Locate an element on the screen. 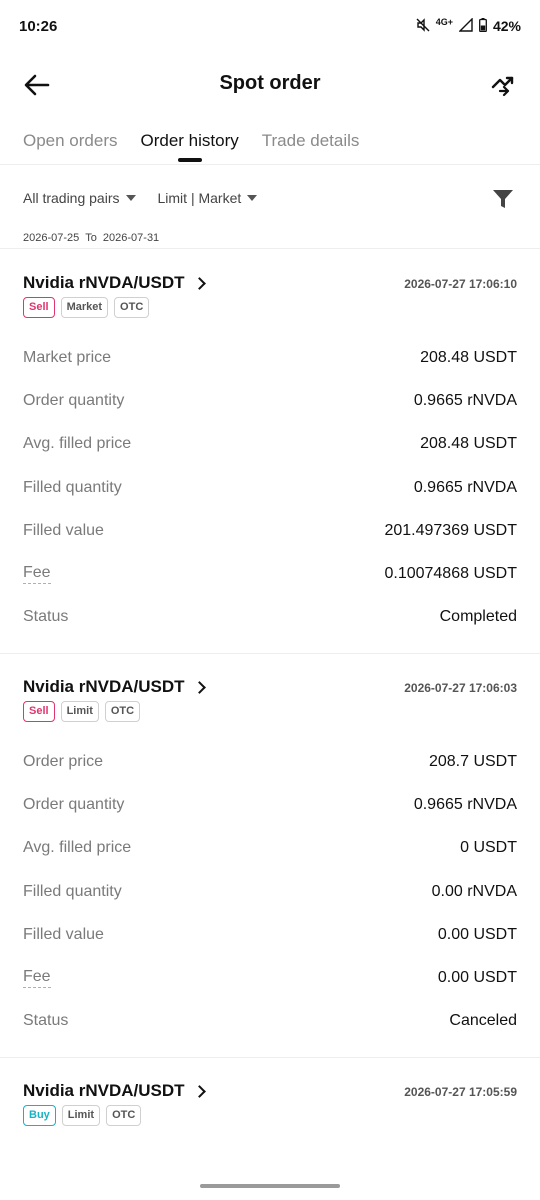 The height and width of the screenshot is (1200, 540). detail-label: Market price is located at coordinates (67, 357).